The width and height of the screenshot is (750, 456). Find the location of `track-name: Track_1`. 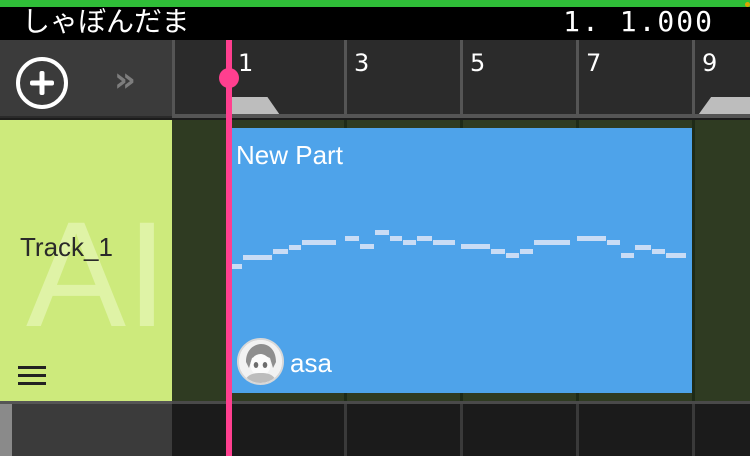

track-name: Track_1 is located at coordinates (66, 247).